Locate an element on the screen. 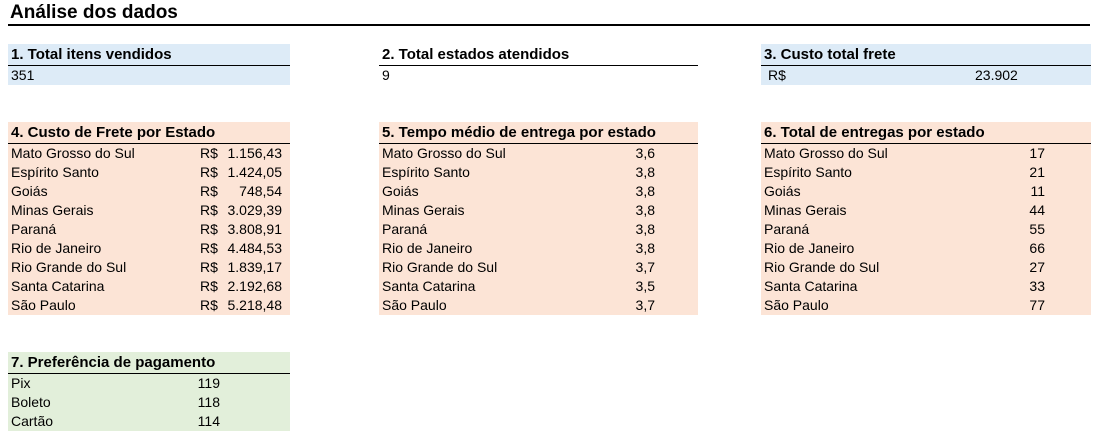  table-row: Santa Catarina 3,5 is located at coordinates (538, 286).